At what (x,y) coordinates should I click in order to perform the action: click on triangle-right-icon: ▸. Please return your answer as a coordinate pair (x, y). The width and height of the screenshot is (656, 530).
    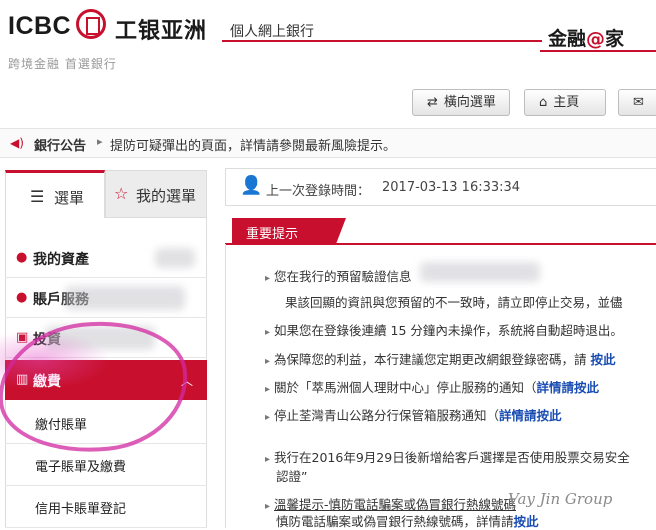
    Looking at the image, I should click on (100, 141).